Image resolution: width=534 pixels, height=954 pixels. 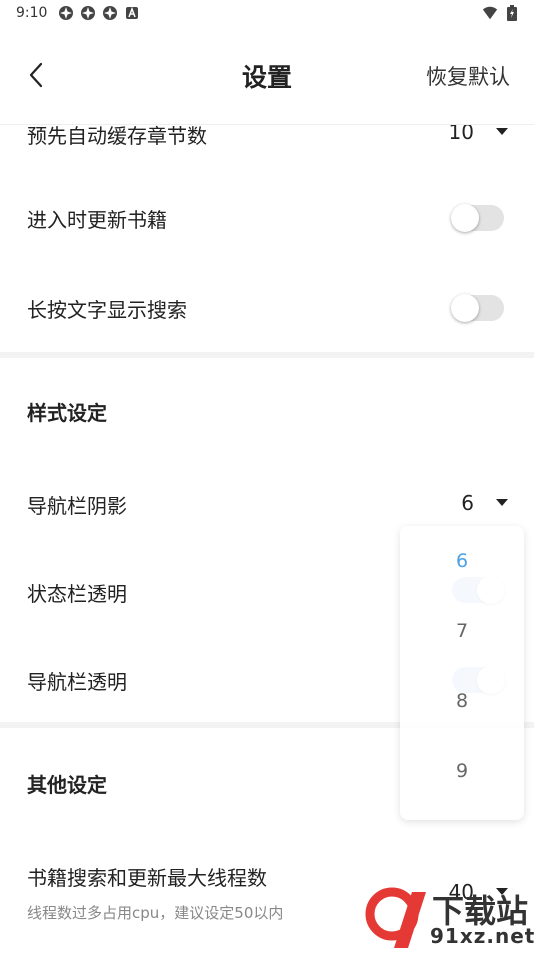 What do you see at coordinates (67, 413) in the screenshot?
I see `section-title-style: 样式设定` at bounding box center [67, 413].